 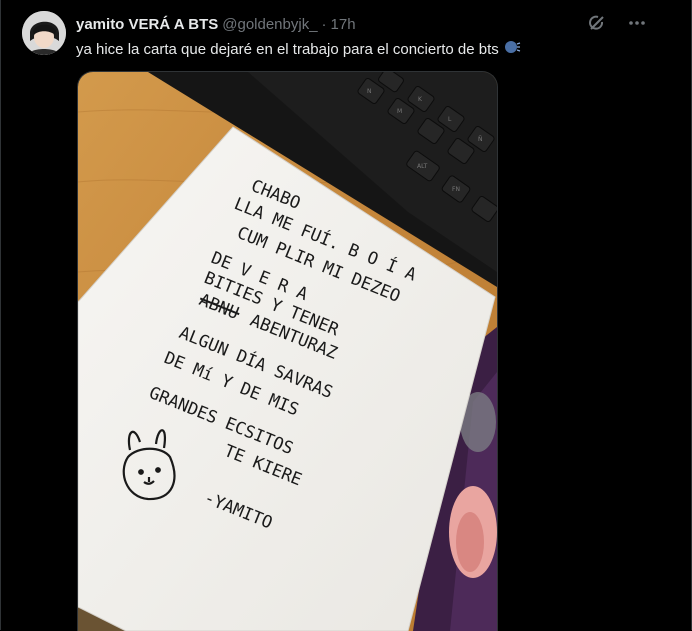 I want to click on svg-text: FN, so click(x=456, y=189).